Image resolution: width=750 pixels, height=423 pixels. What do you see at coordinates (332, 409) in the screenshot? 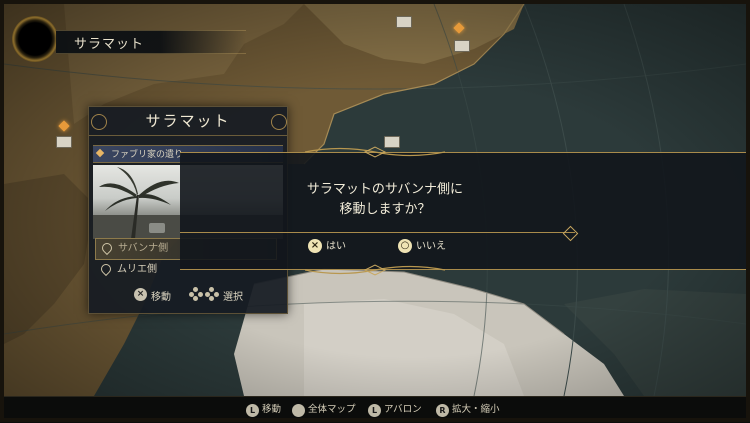
I see `hint-label: 全体マップ` at bounding box center [332, 409].